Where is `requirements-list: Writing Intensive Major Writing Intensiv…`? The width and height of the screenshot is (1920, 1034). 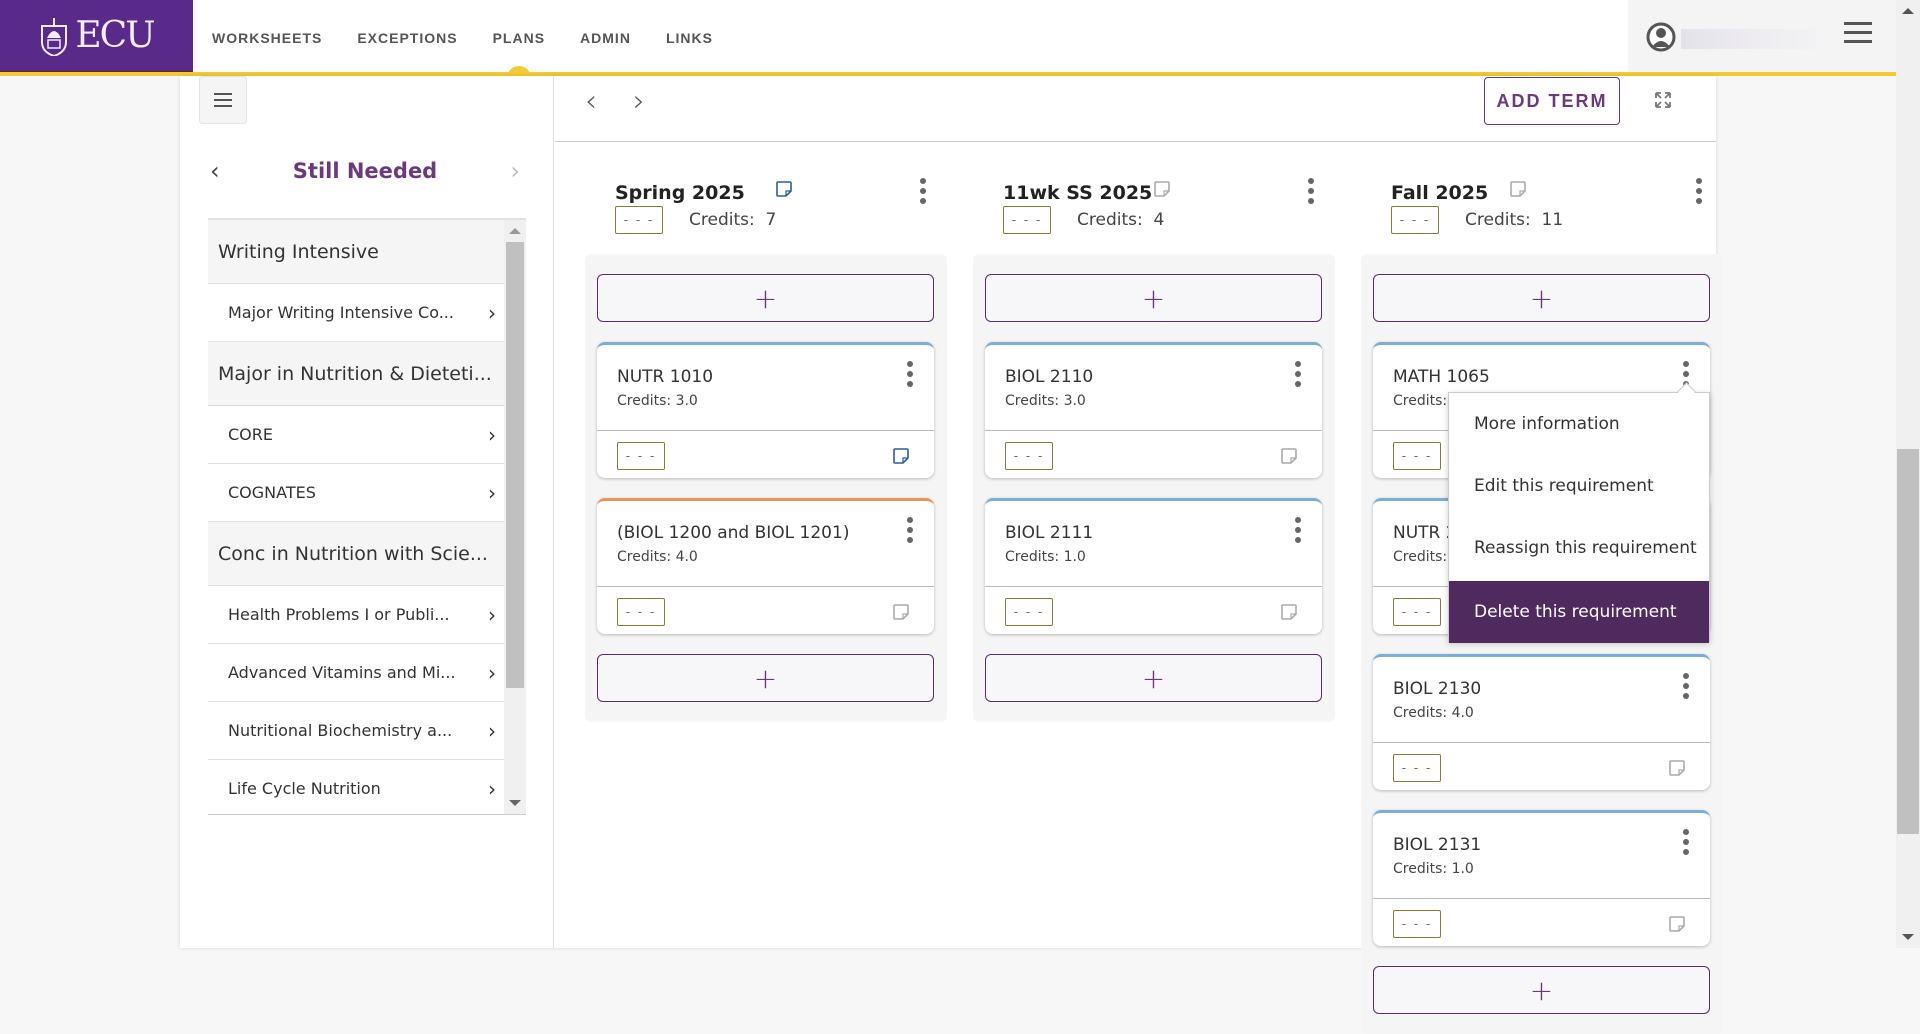 requirements-list: Writing Intensive Major Writing Intensiv… is located at coordinates (367, 516).